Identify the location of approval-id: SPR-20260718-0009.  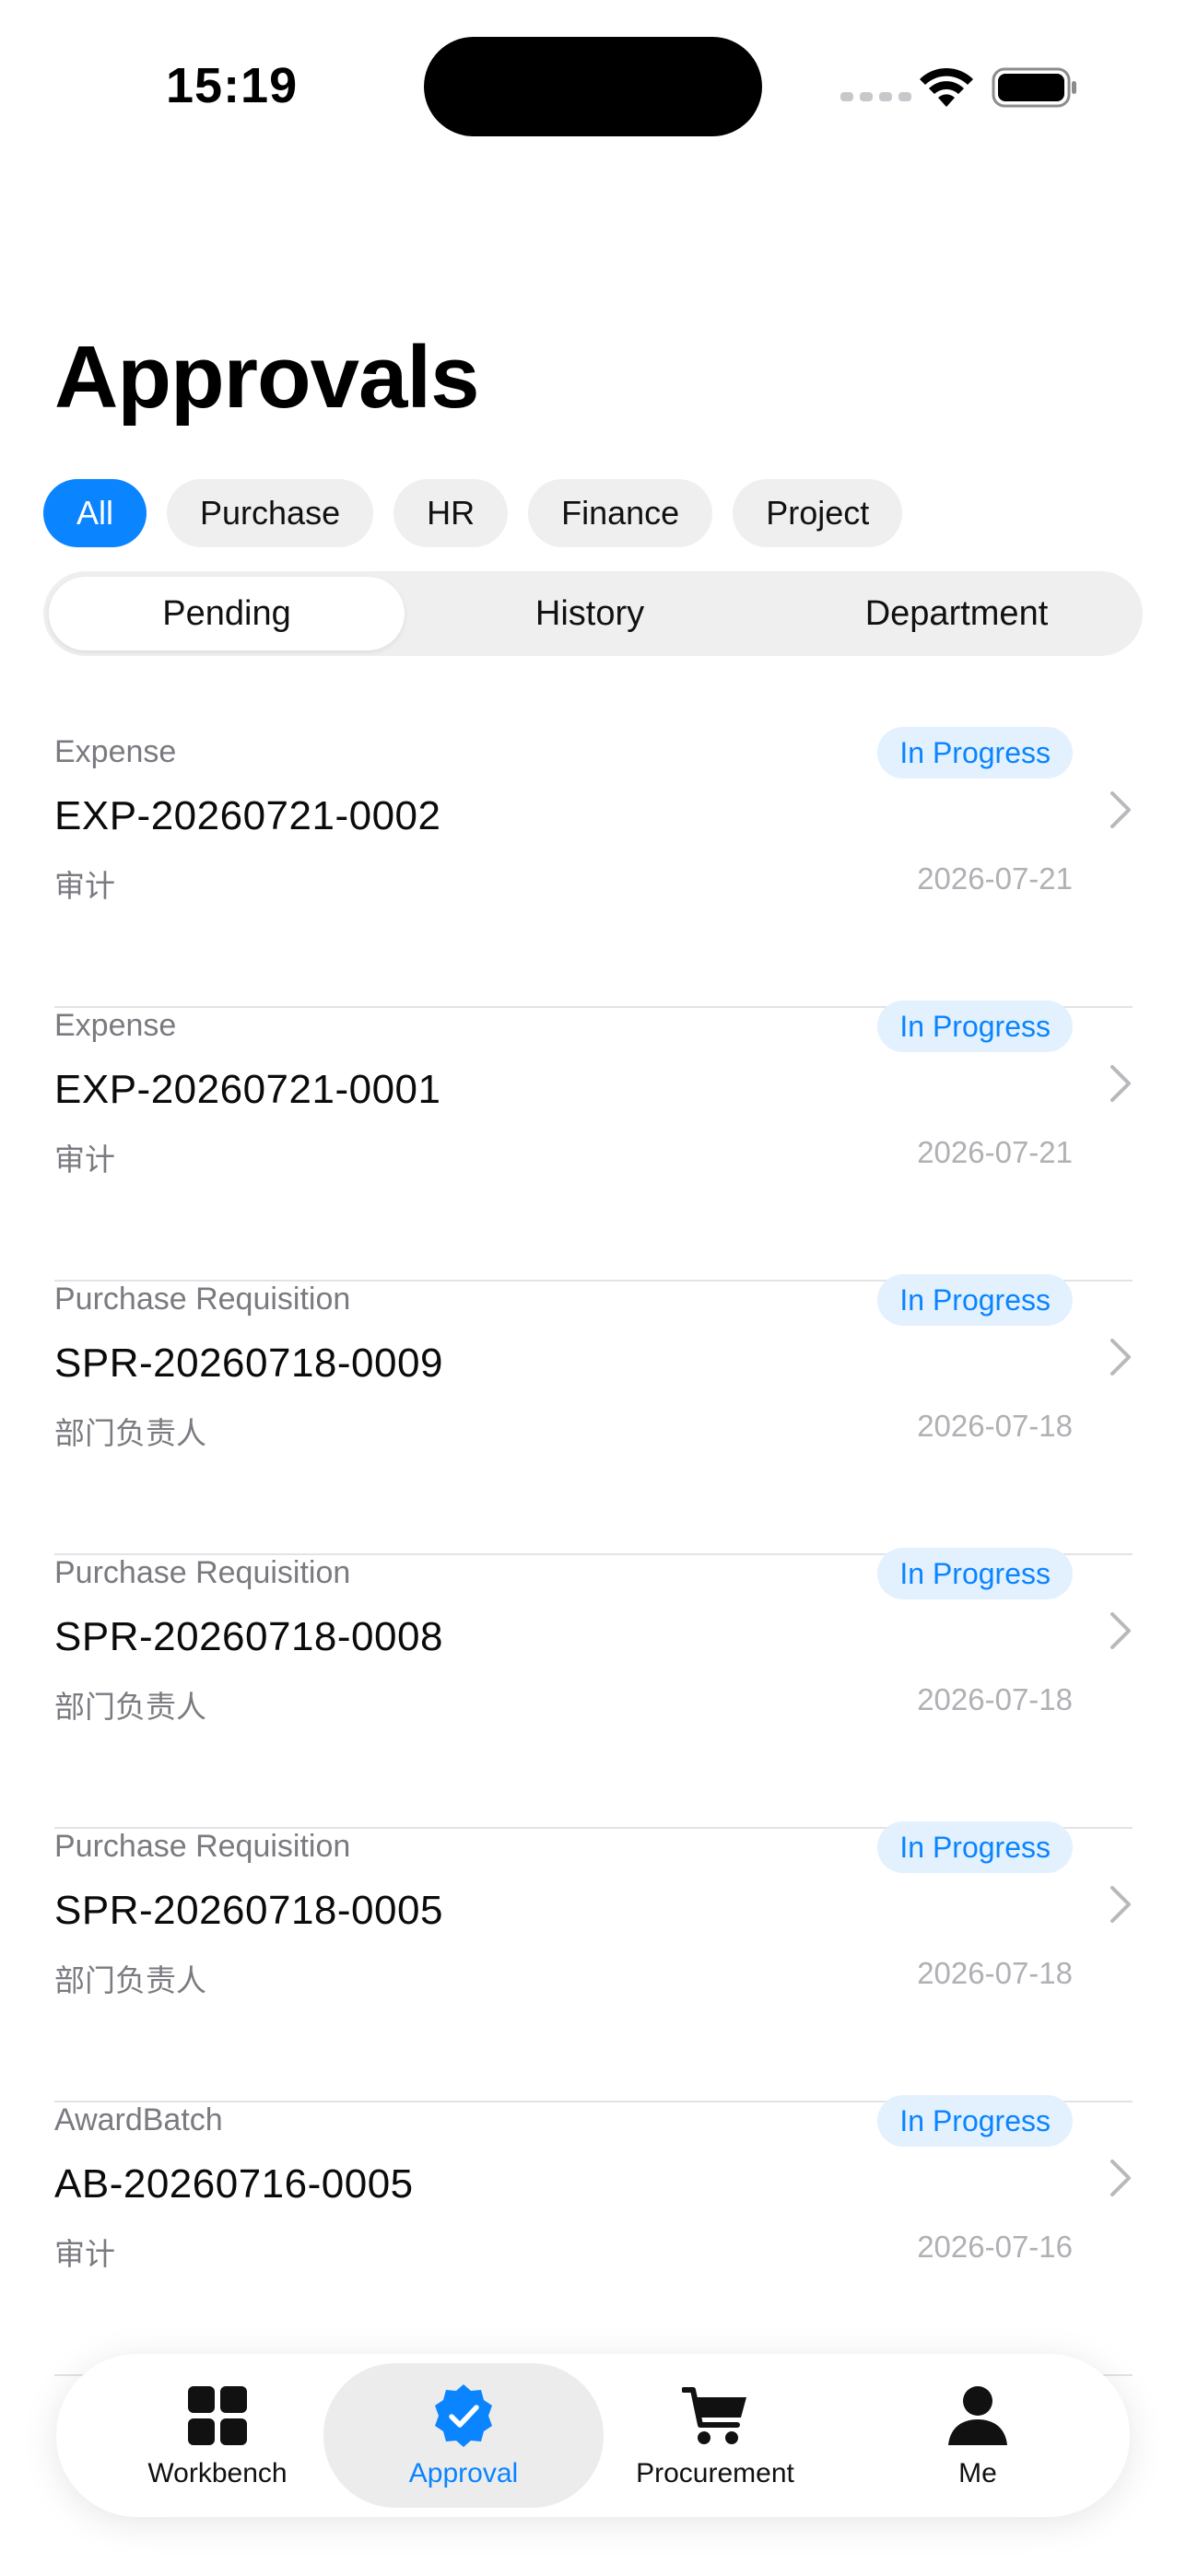
(248, 1363).